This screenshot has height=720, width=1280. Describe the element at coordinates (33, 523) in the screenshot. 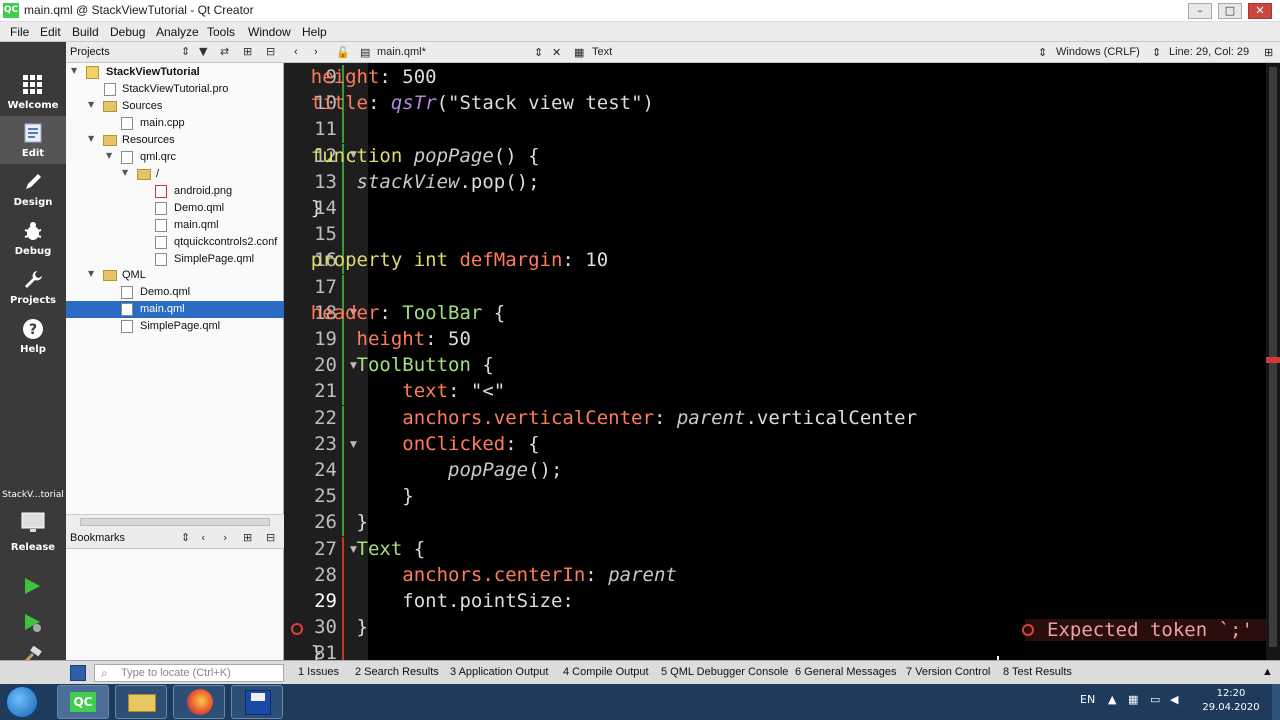

I see `monitor-icon` at that location.